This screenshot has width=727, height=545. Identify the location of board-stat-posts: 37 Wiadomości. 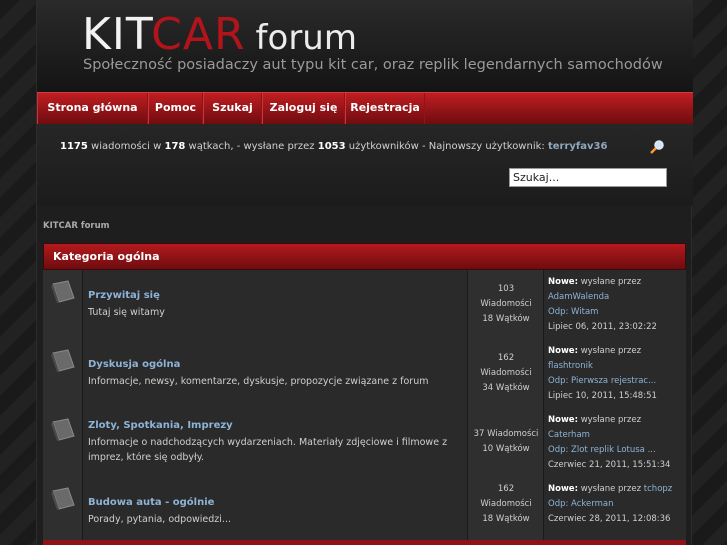
(506, 434).